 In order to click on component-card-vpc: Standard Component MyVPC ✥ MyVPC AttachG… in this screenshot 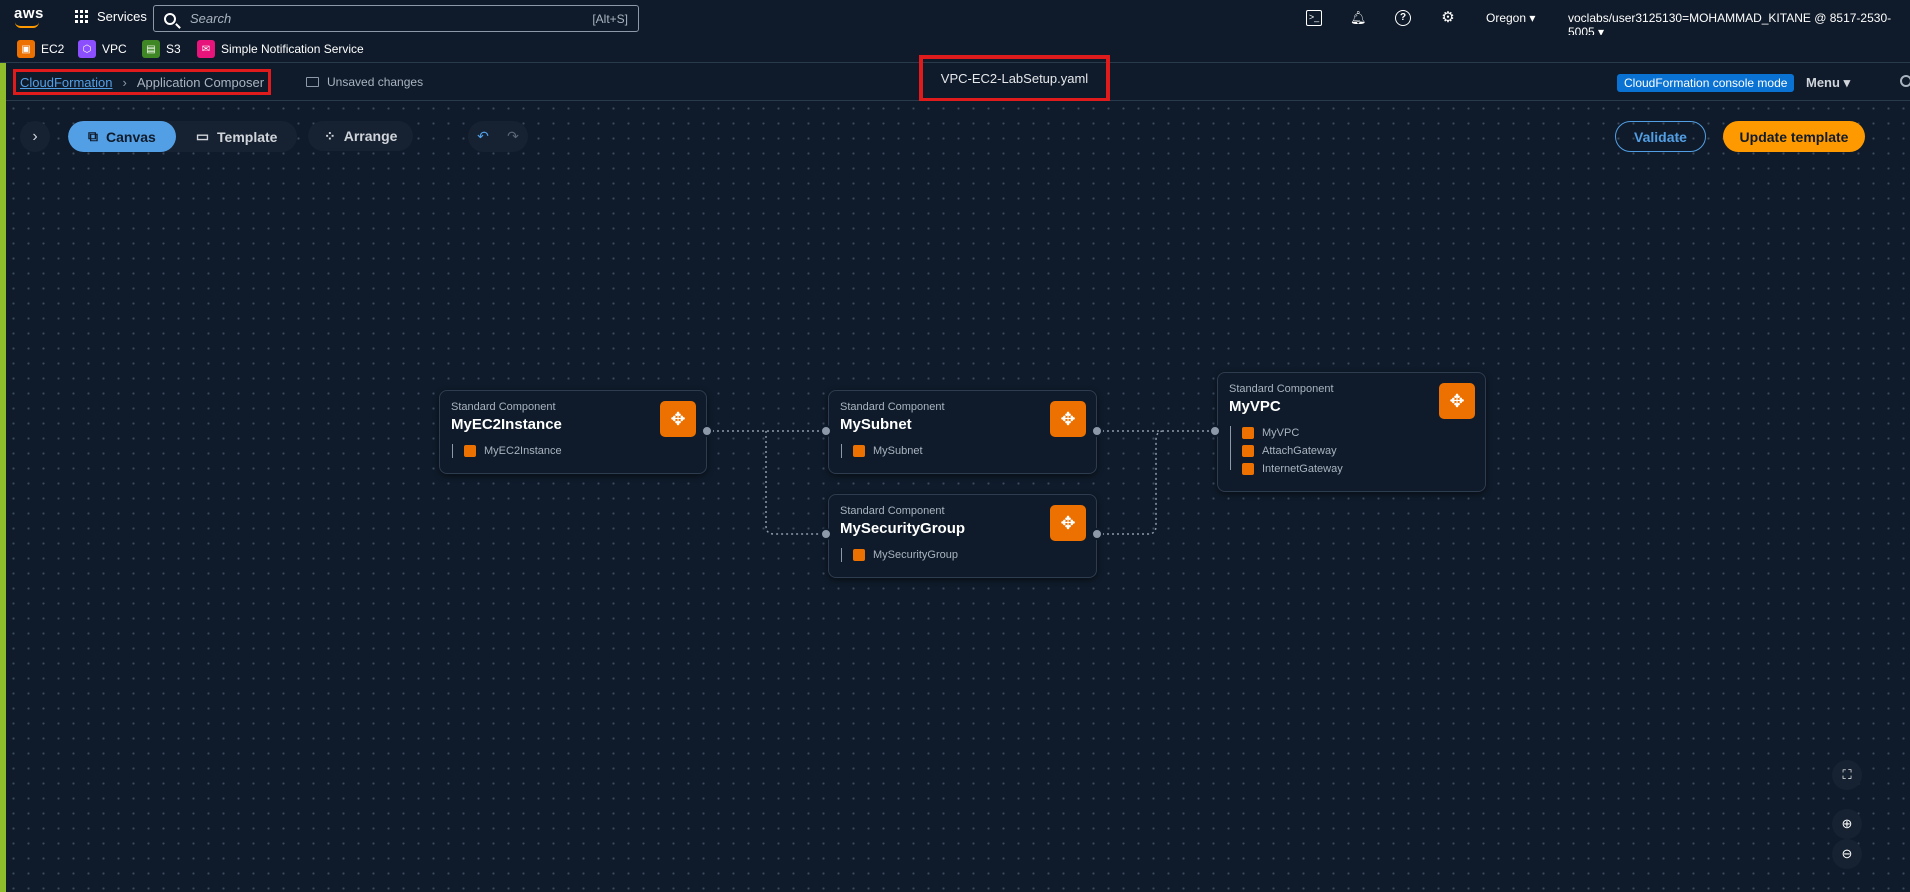, I will do `click(1351, 432)`.